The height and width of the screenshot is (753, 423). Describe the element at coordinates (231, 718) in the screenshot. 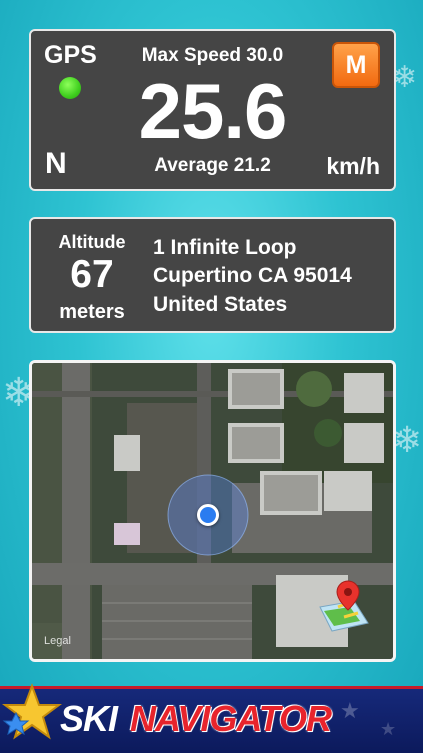

I see `logo-text-navigator: NAVIGATOR` at that location.